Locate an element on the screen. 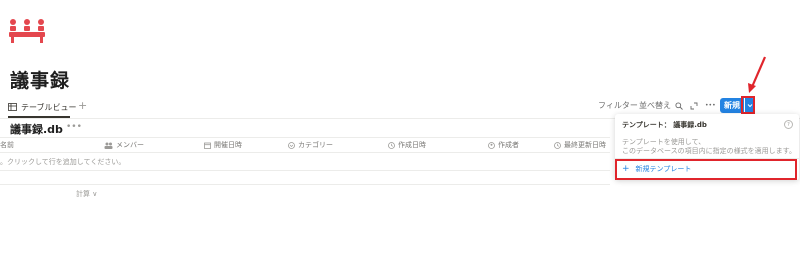 The width and height of the screenshot is (800, 271). highlight-box-dropdown is located at coordinates (748, 105).